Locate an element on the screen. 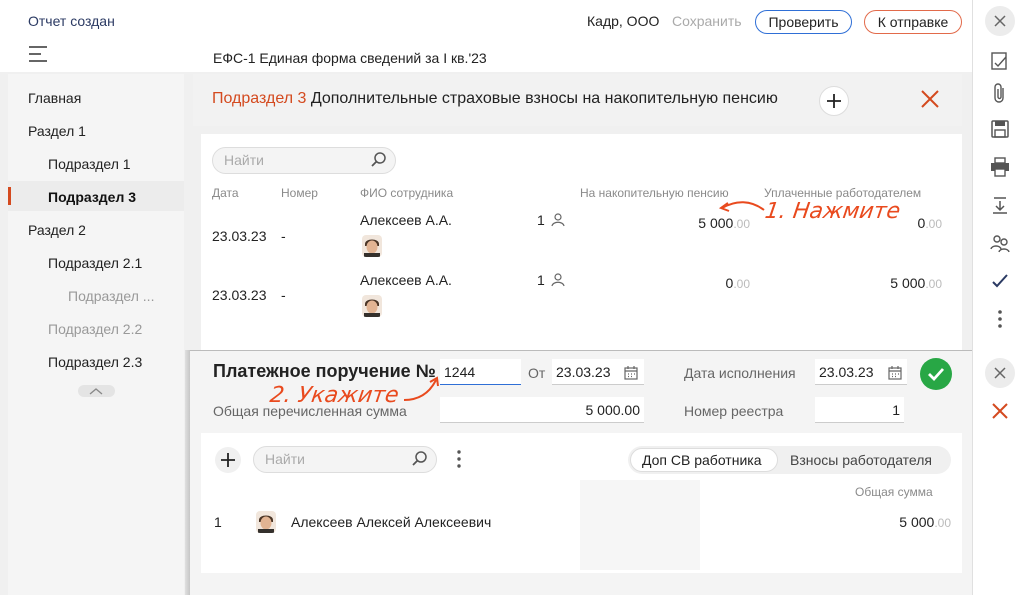  add-button is located at coordinates (834, 101).